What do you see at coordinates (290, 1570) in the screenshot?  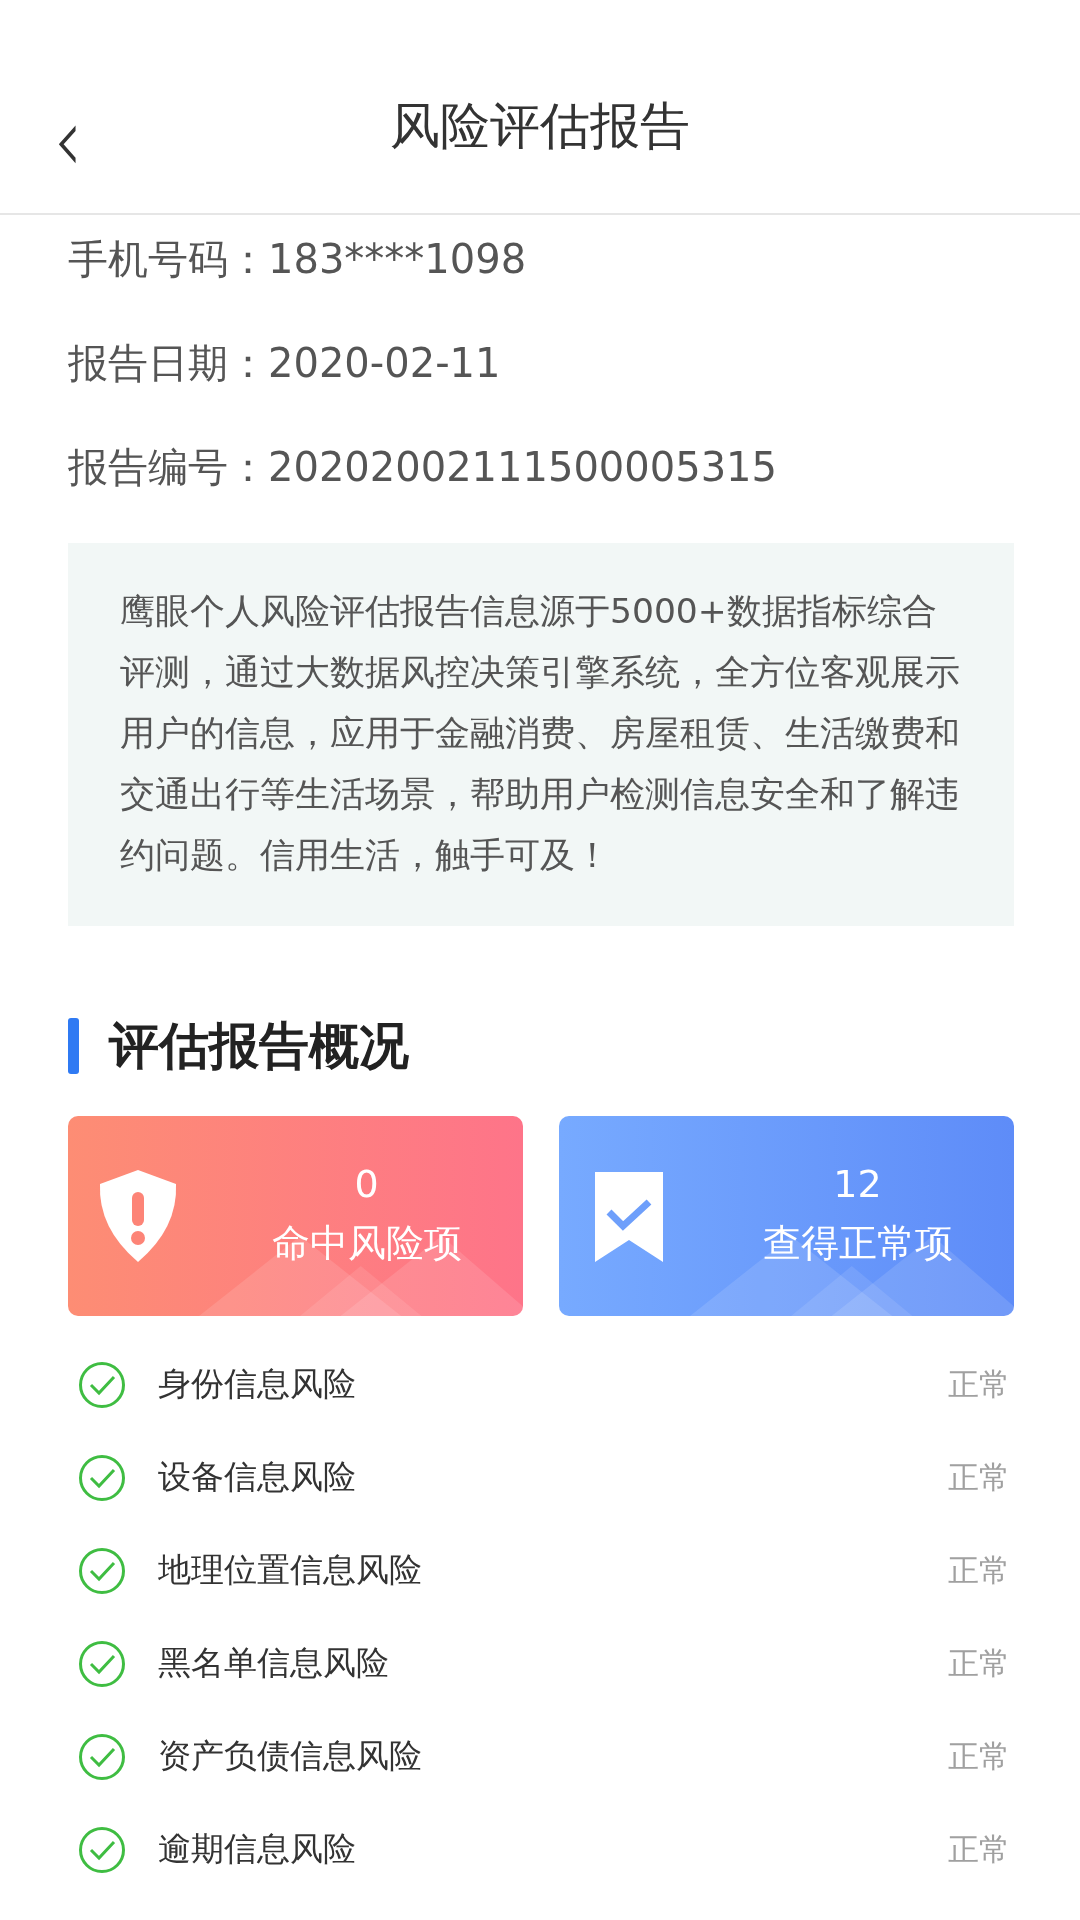 I see `risk-item-name: 地理位置信息风险` at bounding box center [290, 1570].